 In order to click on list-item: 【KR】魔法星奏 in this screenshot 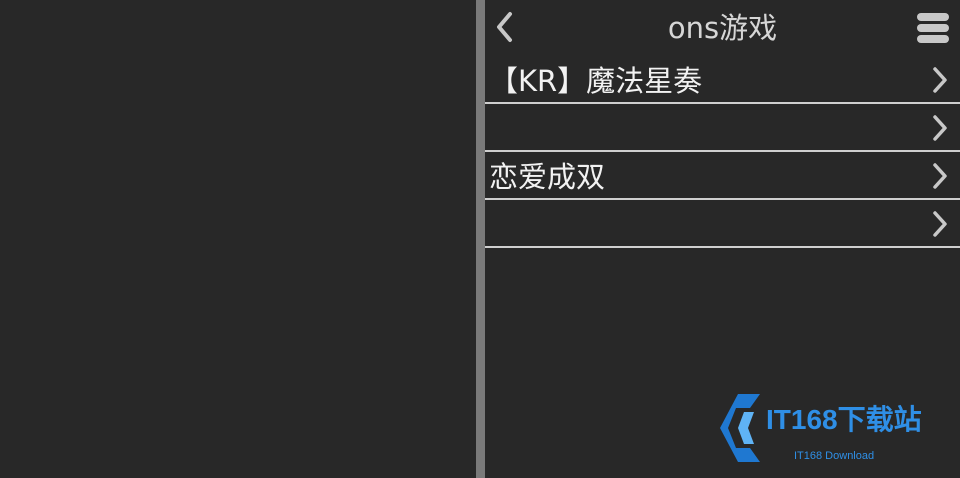, I will do `click(722, 80)`.